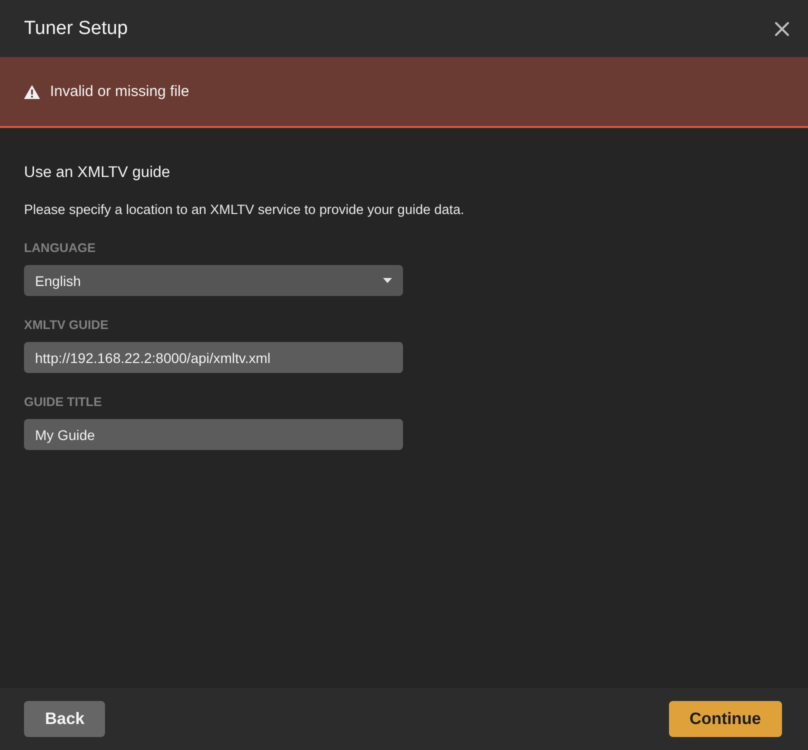 The image size is (808, 750). I want to click on continue-button: Continue, so click(725, 719).